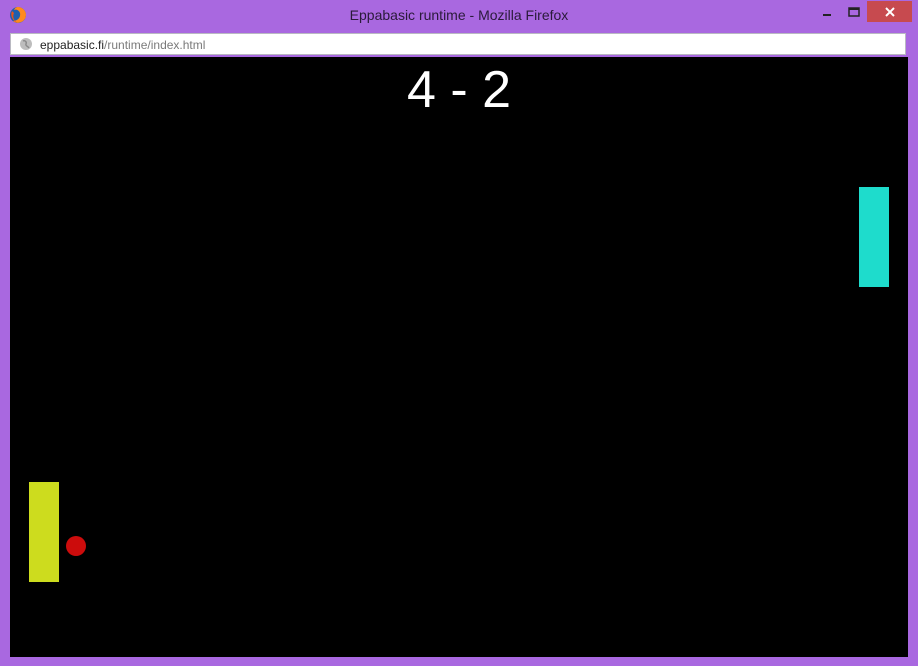 This screenshot has width=918, height=666. I want to click on minimize-button, so click(826, 11).